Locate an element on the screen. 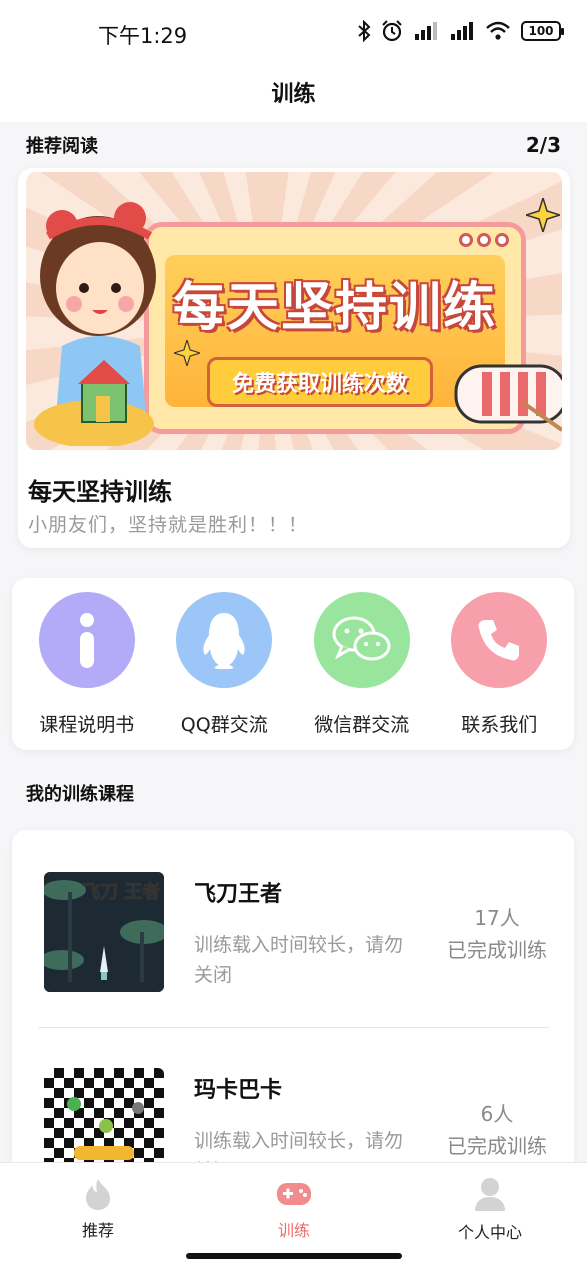  course-manual-button: 课程说明书 is located at coordinates (87, 664).